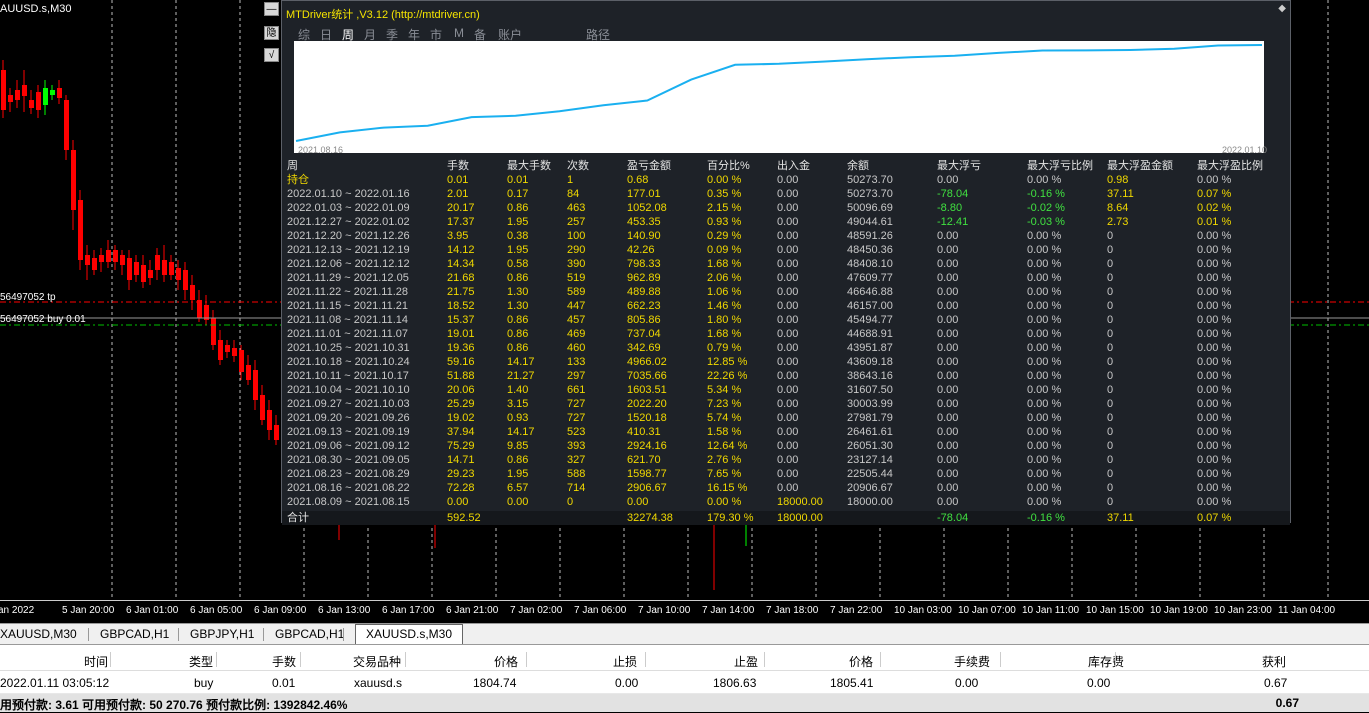  Describe the element at coordinates (576, 278) in the screenshot. I see `table-cell: 519` at that location.